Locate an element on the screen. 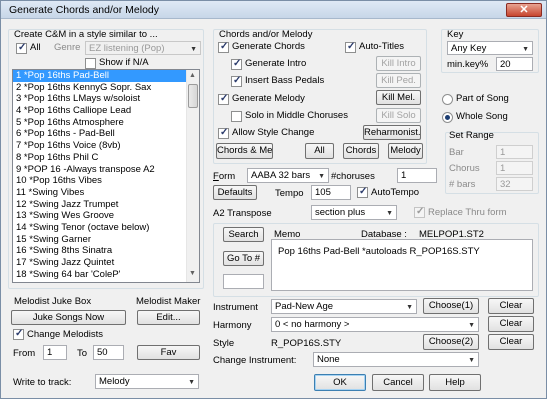 This screenshot has height=399, width=547. search-button: Search is located at coordinates (243, 234).